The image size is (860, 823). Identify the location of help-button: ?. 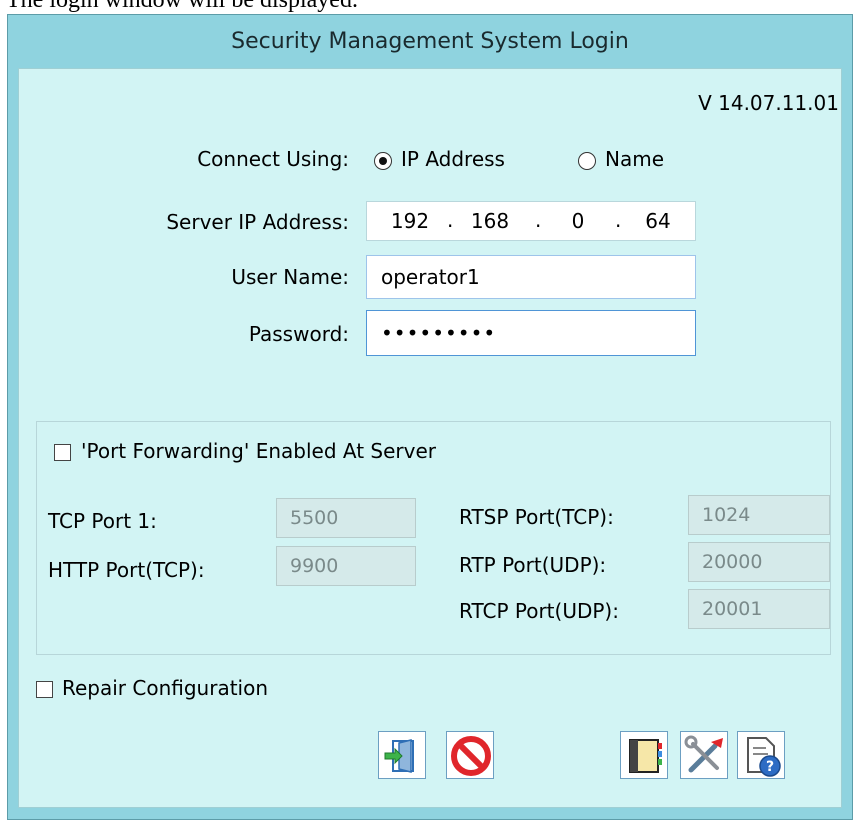
(761, 755).